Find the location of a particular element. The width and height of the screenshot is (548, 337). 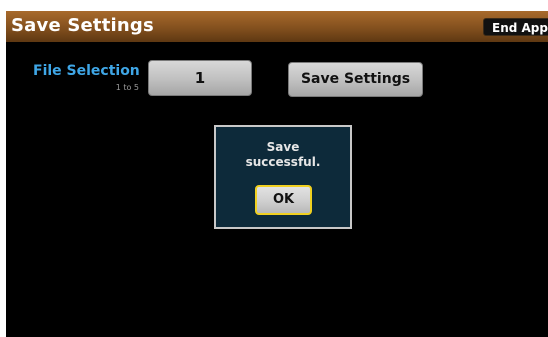

save-settings-button: Save Settings is located at coordinates (355, 79).